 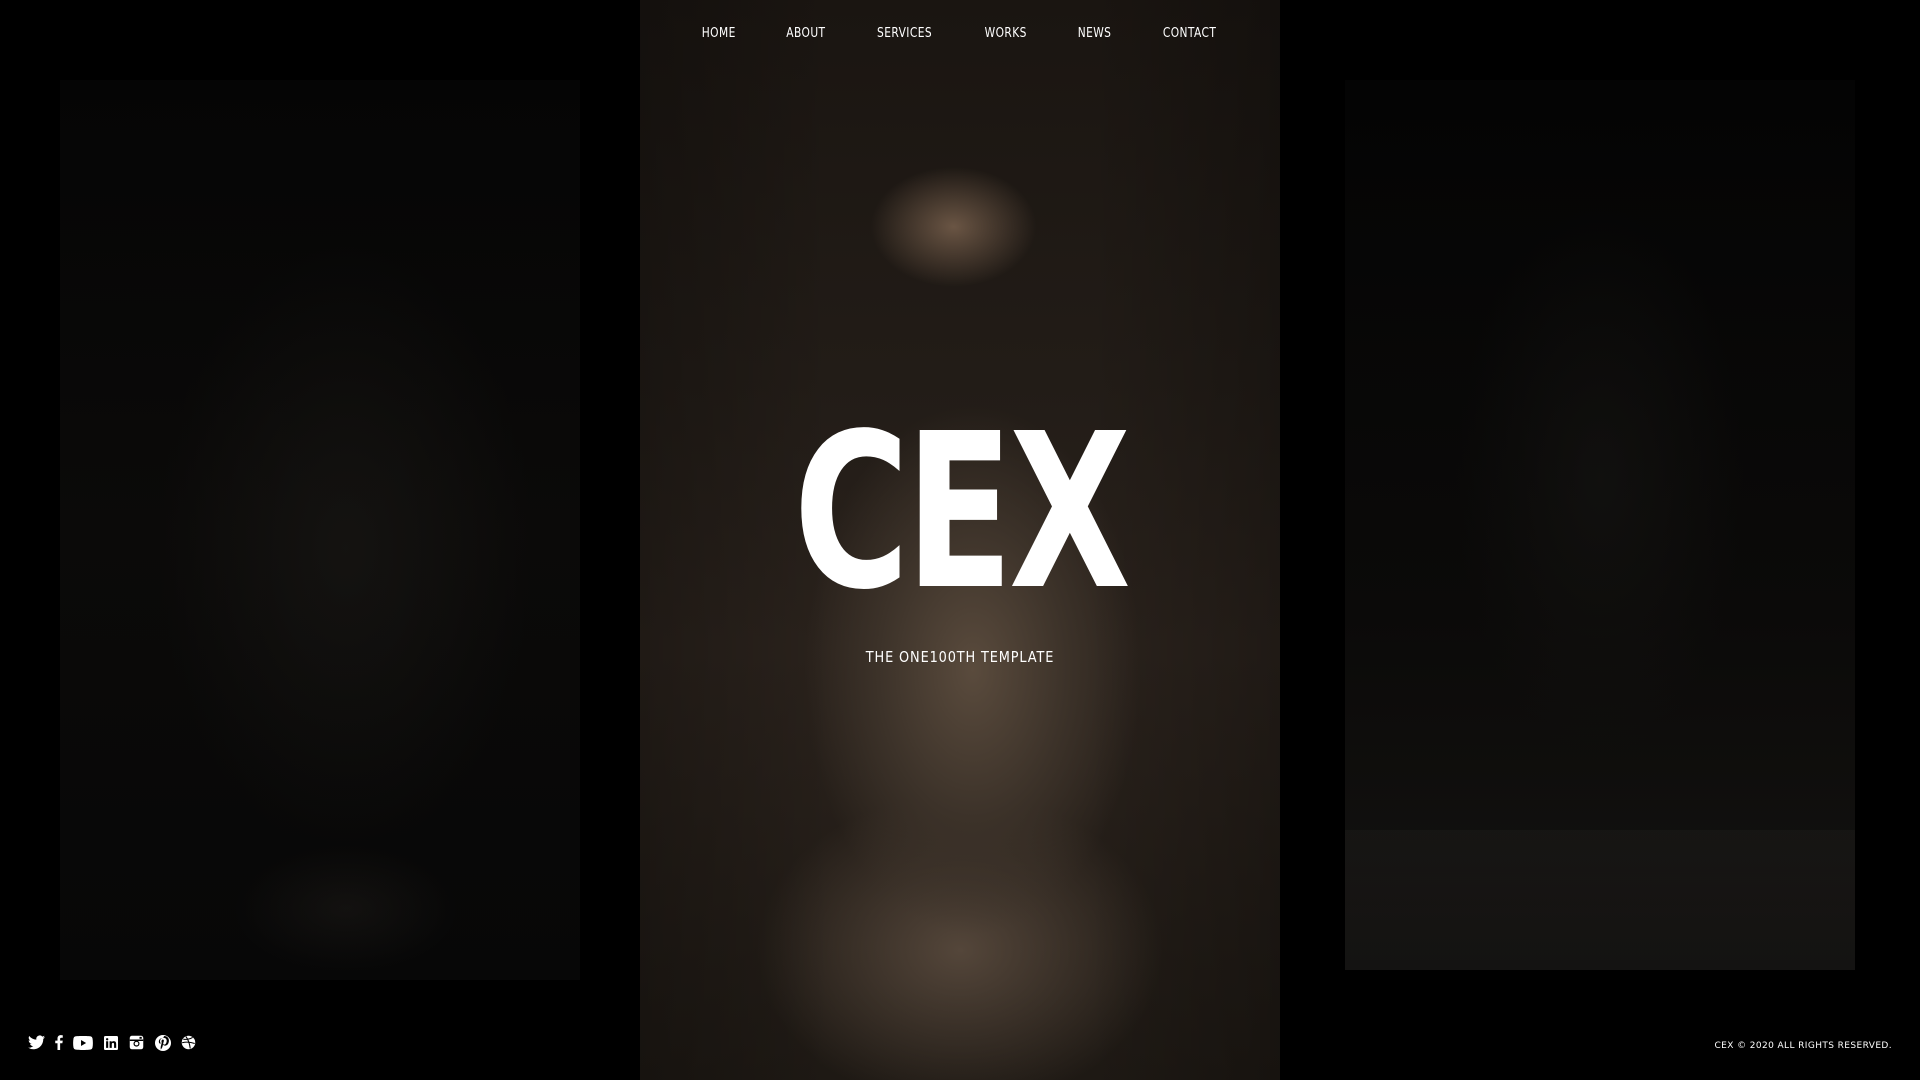 I want to click on dribbble-icon, so click(x=188, y=1042).